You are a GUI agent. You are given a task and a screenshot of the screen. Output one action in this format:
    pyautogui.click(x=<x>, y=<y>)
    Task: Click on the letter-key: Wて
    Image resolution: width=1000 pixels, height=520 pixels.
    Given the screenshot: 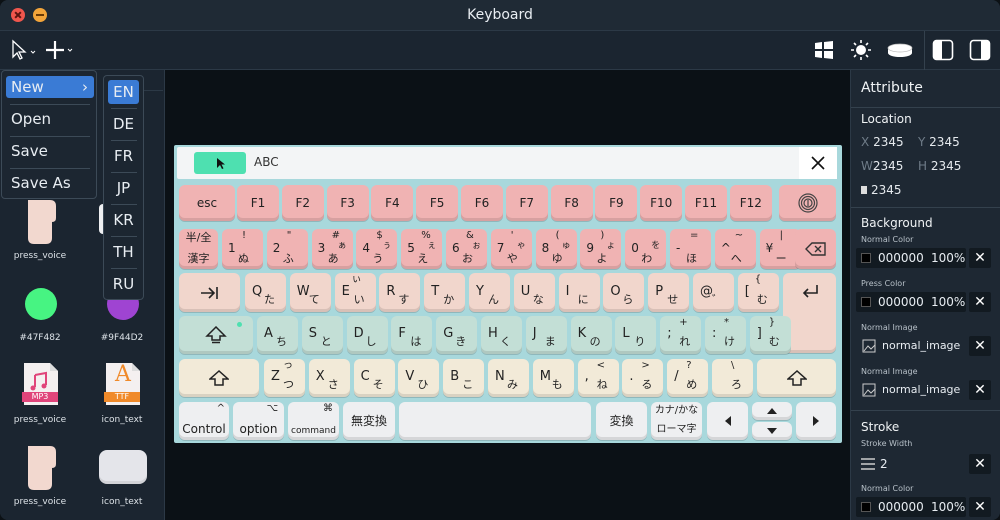 What is the action you would take?
    pyautogui.click(x=310, y=292)
    